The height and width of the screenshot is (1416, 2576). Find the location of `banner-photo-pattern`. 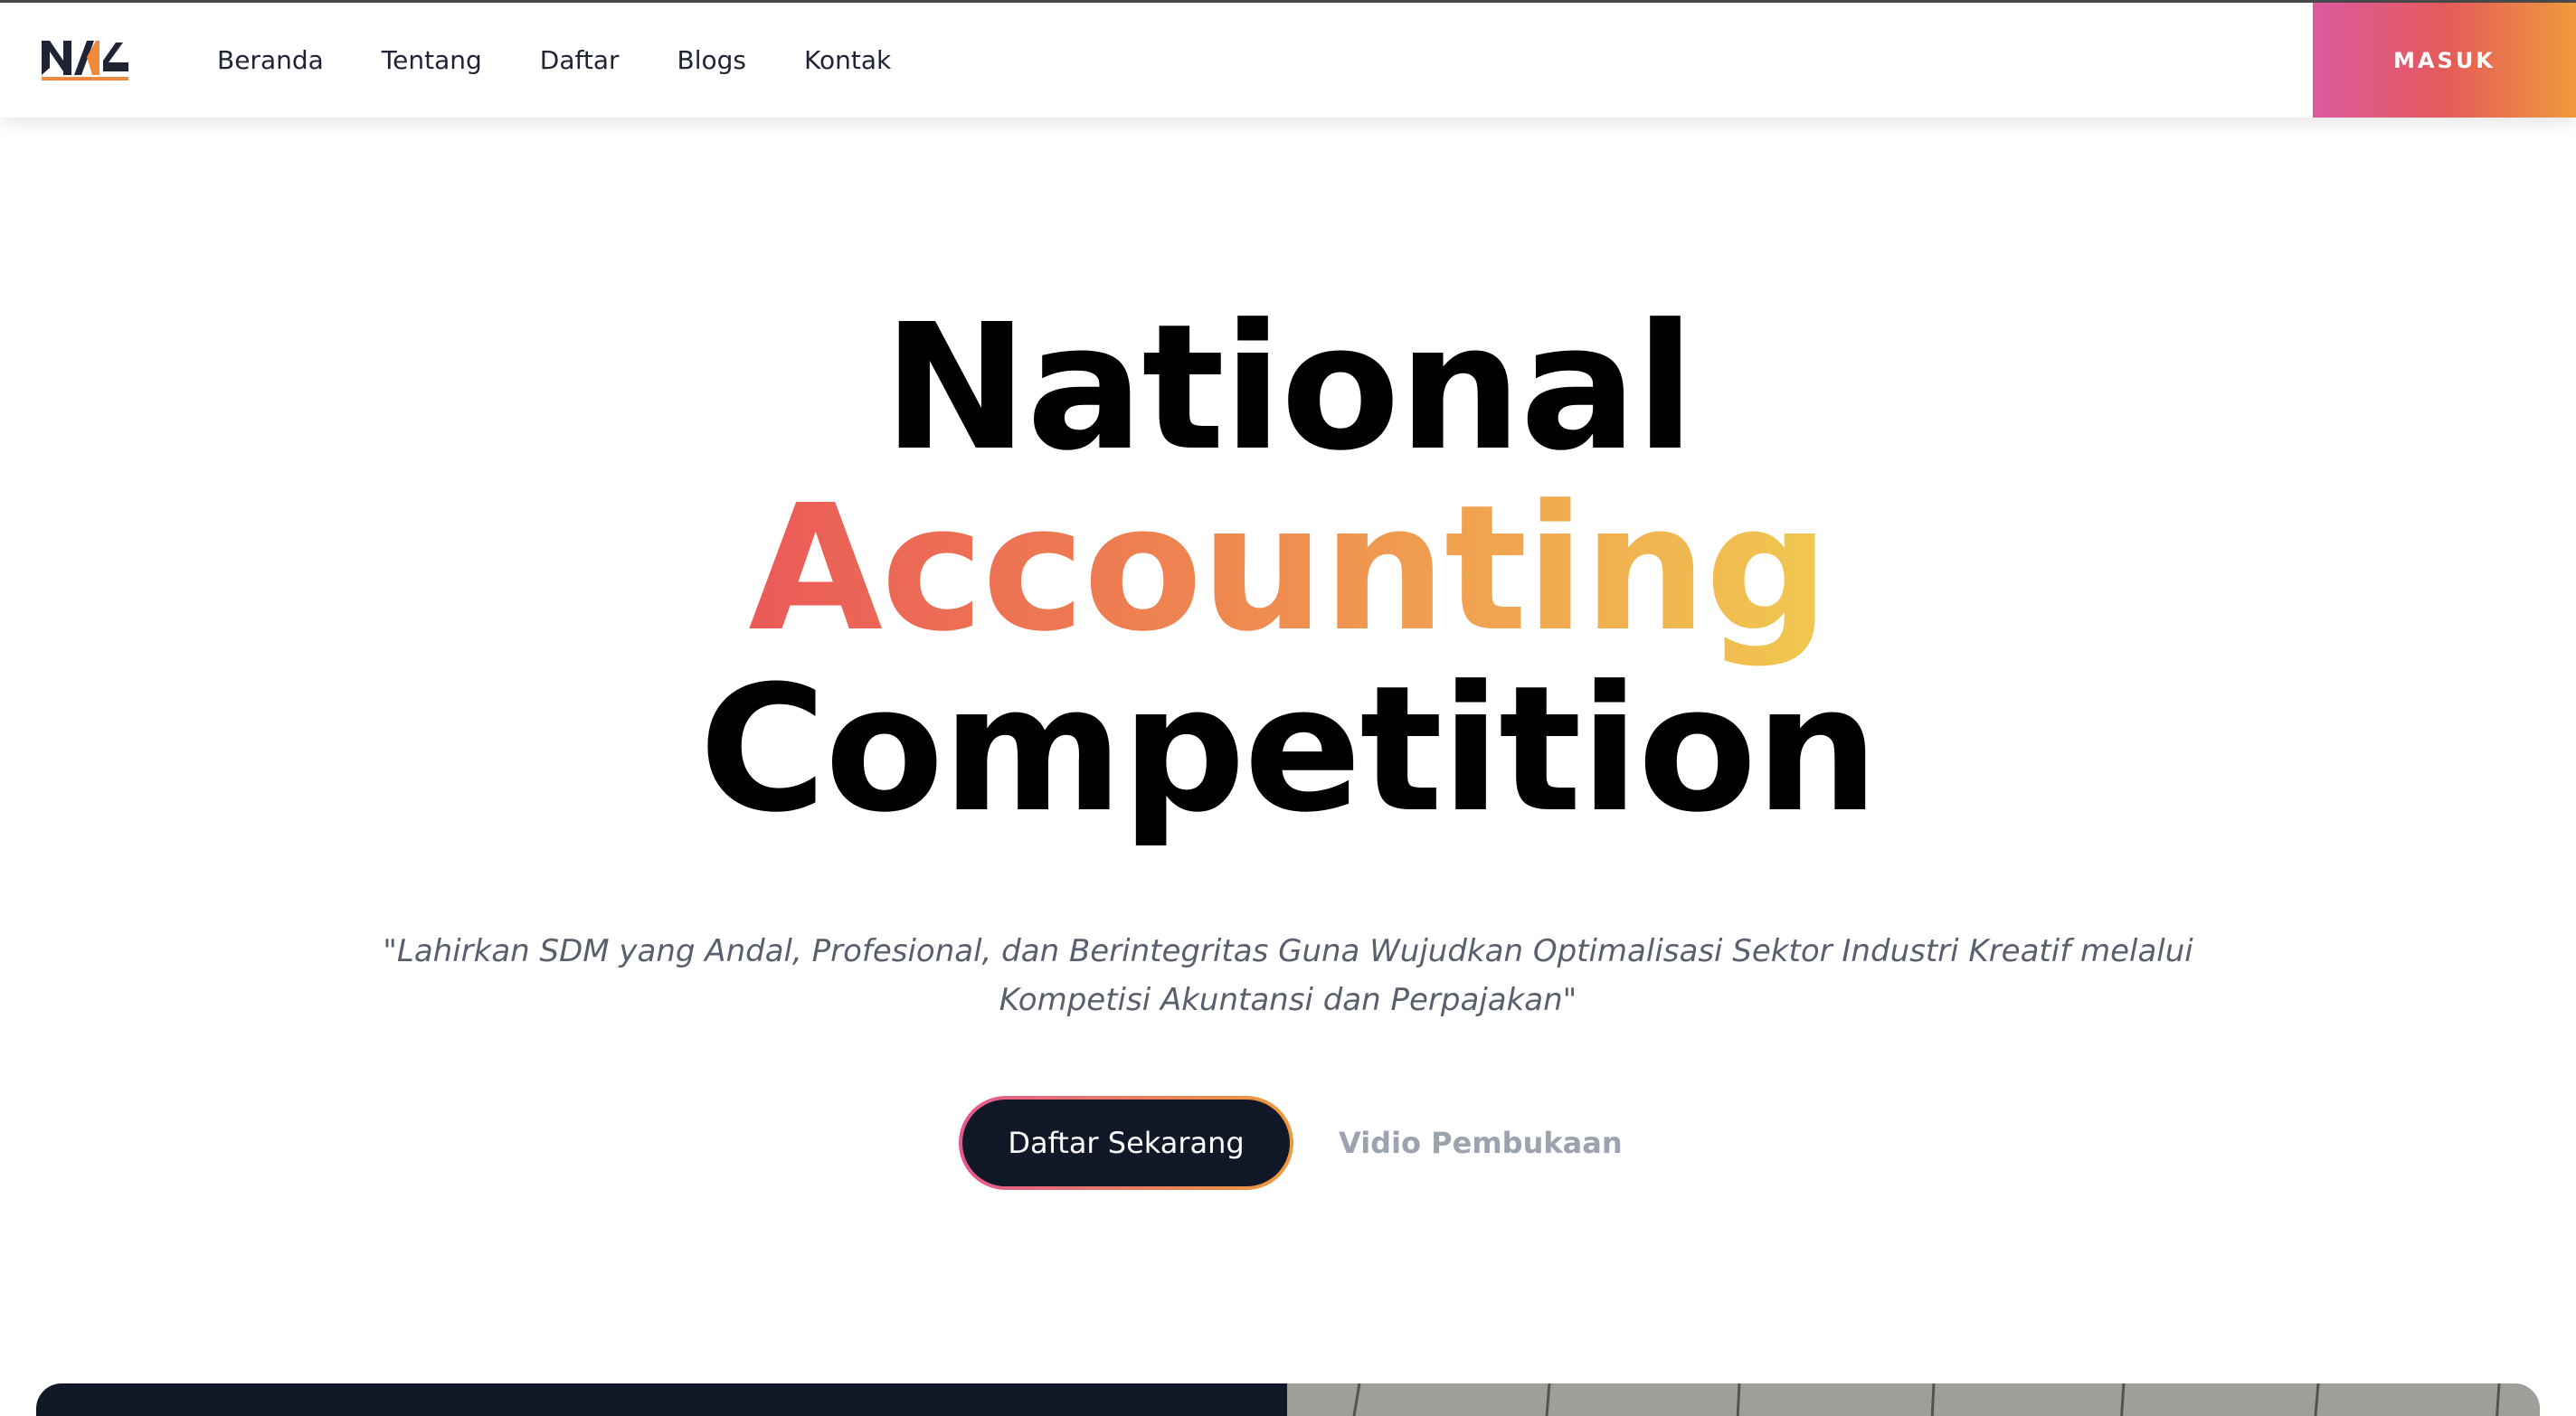

banner-photo-pattern is located at coordinates (1913, 1399).